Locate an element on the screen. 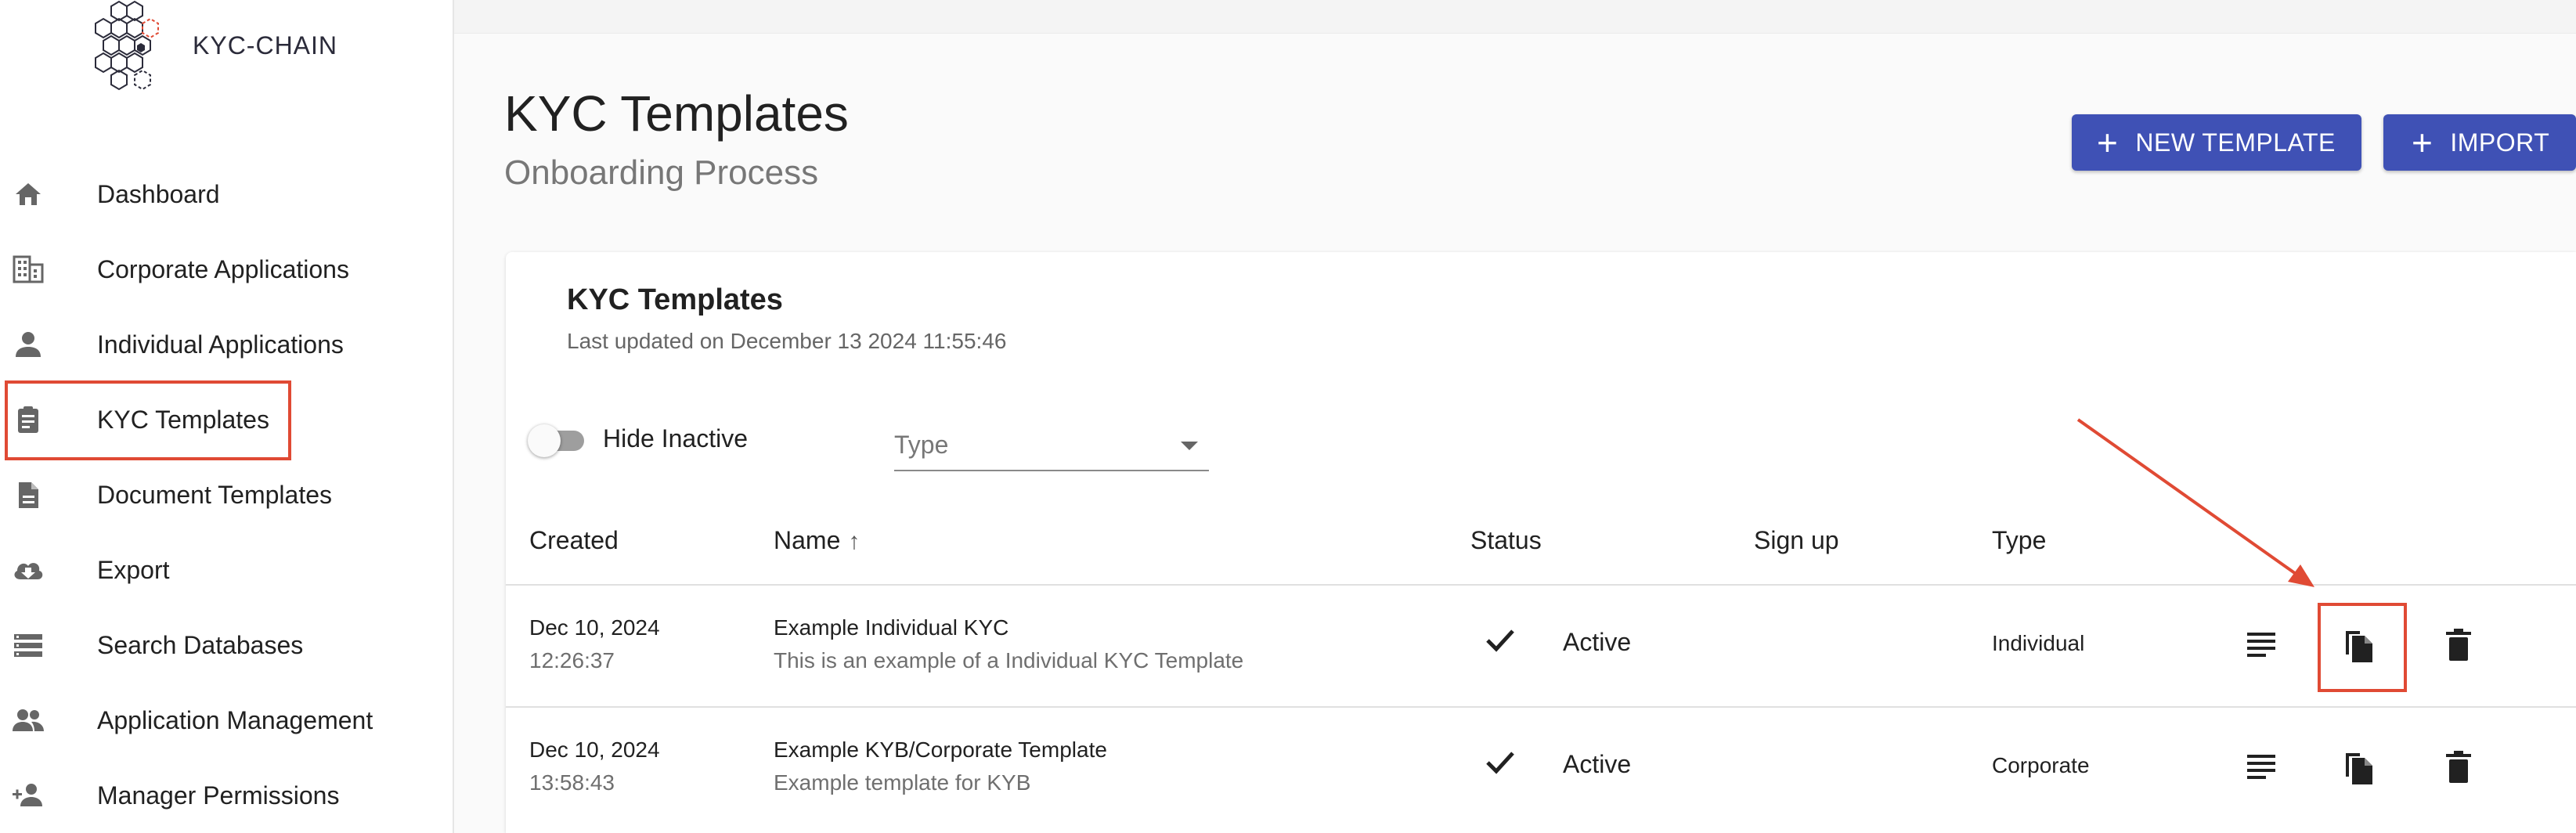 This screenshot has width=2576, height=833. sidebar-item-label: Search Databases is located at coordinates (200, 644).